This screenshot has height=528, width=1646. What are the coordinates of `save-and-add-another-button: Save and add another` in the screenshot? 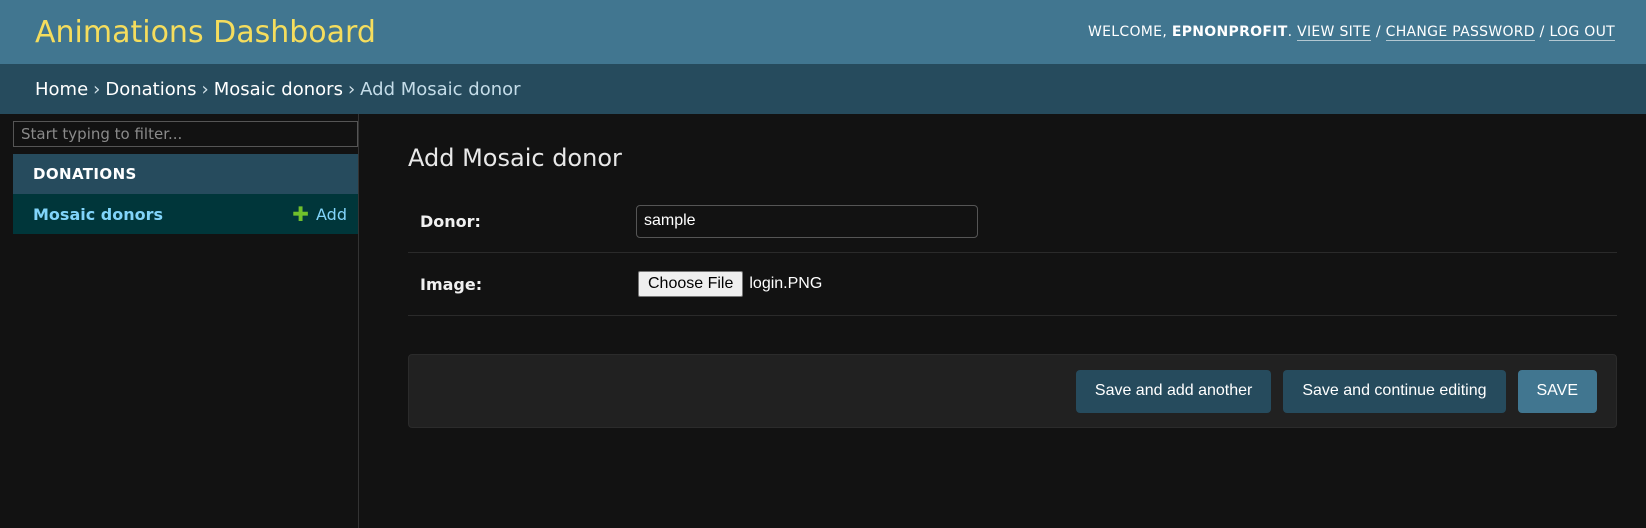 It's located at (1173, 391).